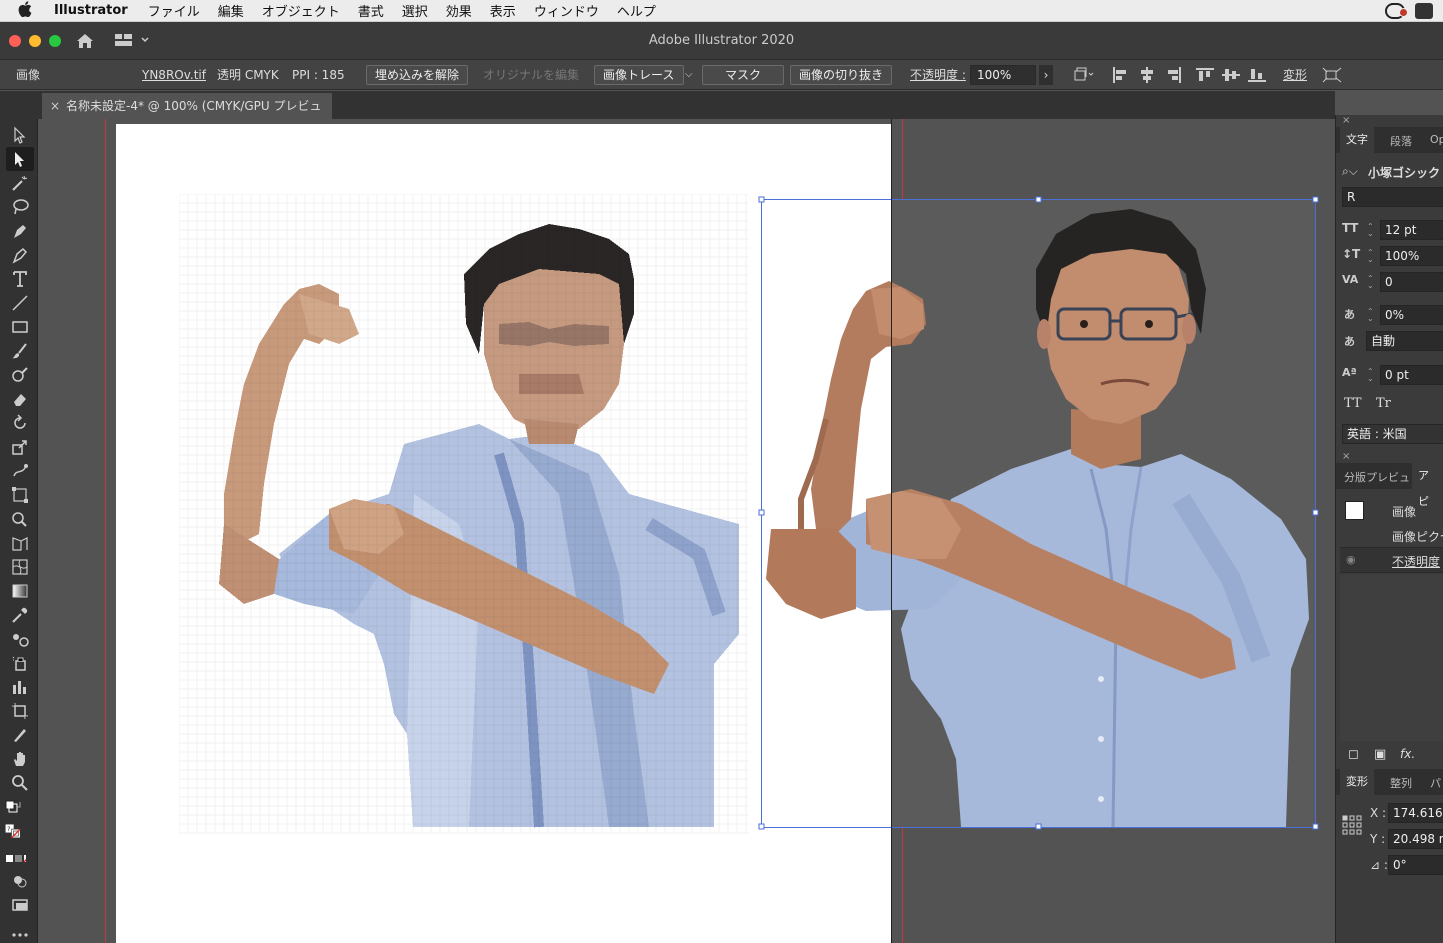  I want to click on document-tab: × 名称未設定-4* @ 100% (CMYK/GPU プレビュー), so click(187, 116).